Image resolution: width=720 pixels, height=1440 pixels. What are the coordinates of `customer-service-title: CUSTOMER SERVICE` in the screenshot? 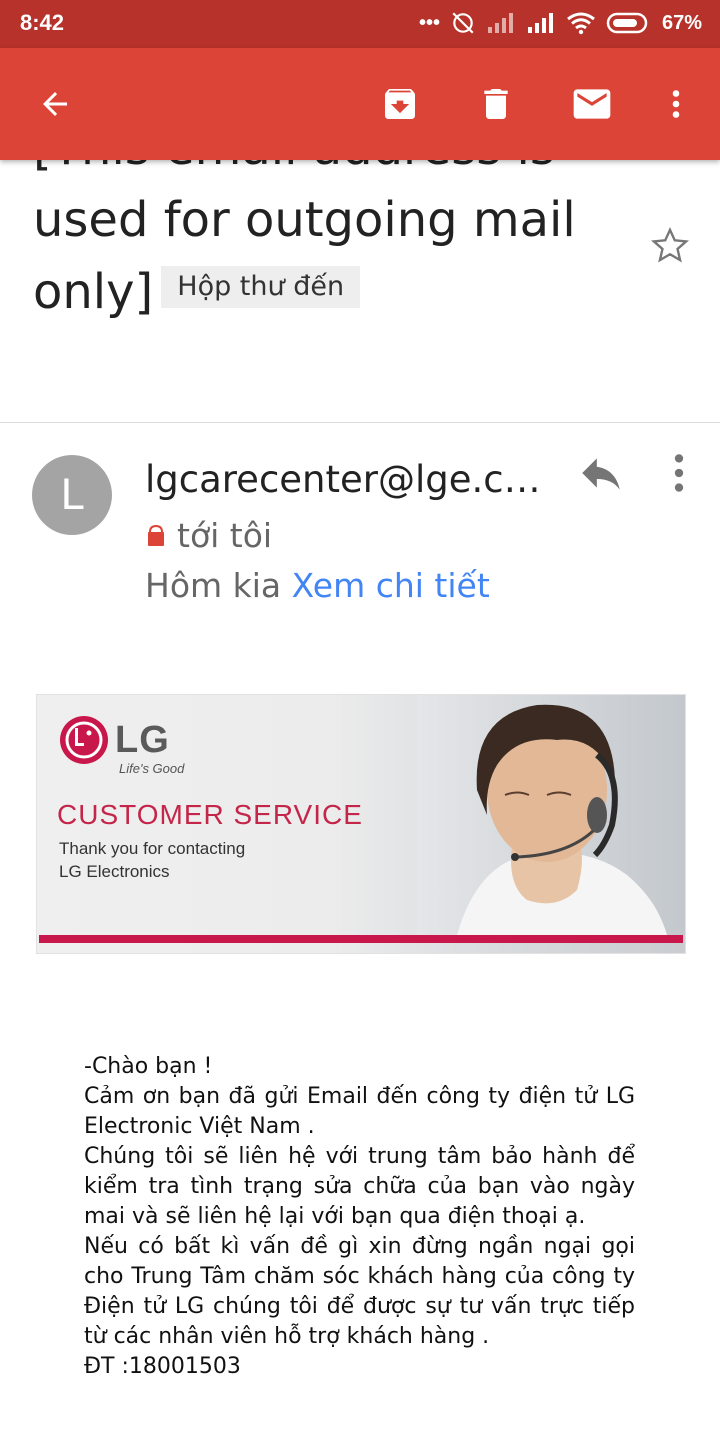 It's located at (210, 814).